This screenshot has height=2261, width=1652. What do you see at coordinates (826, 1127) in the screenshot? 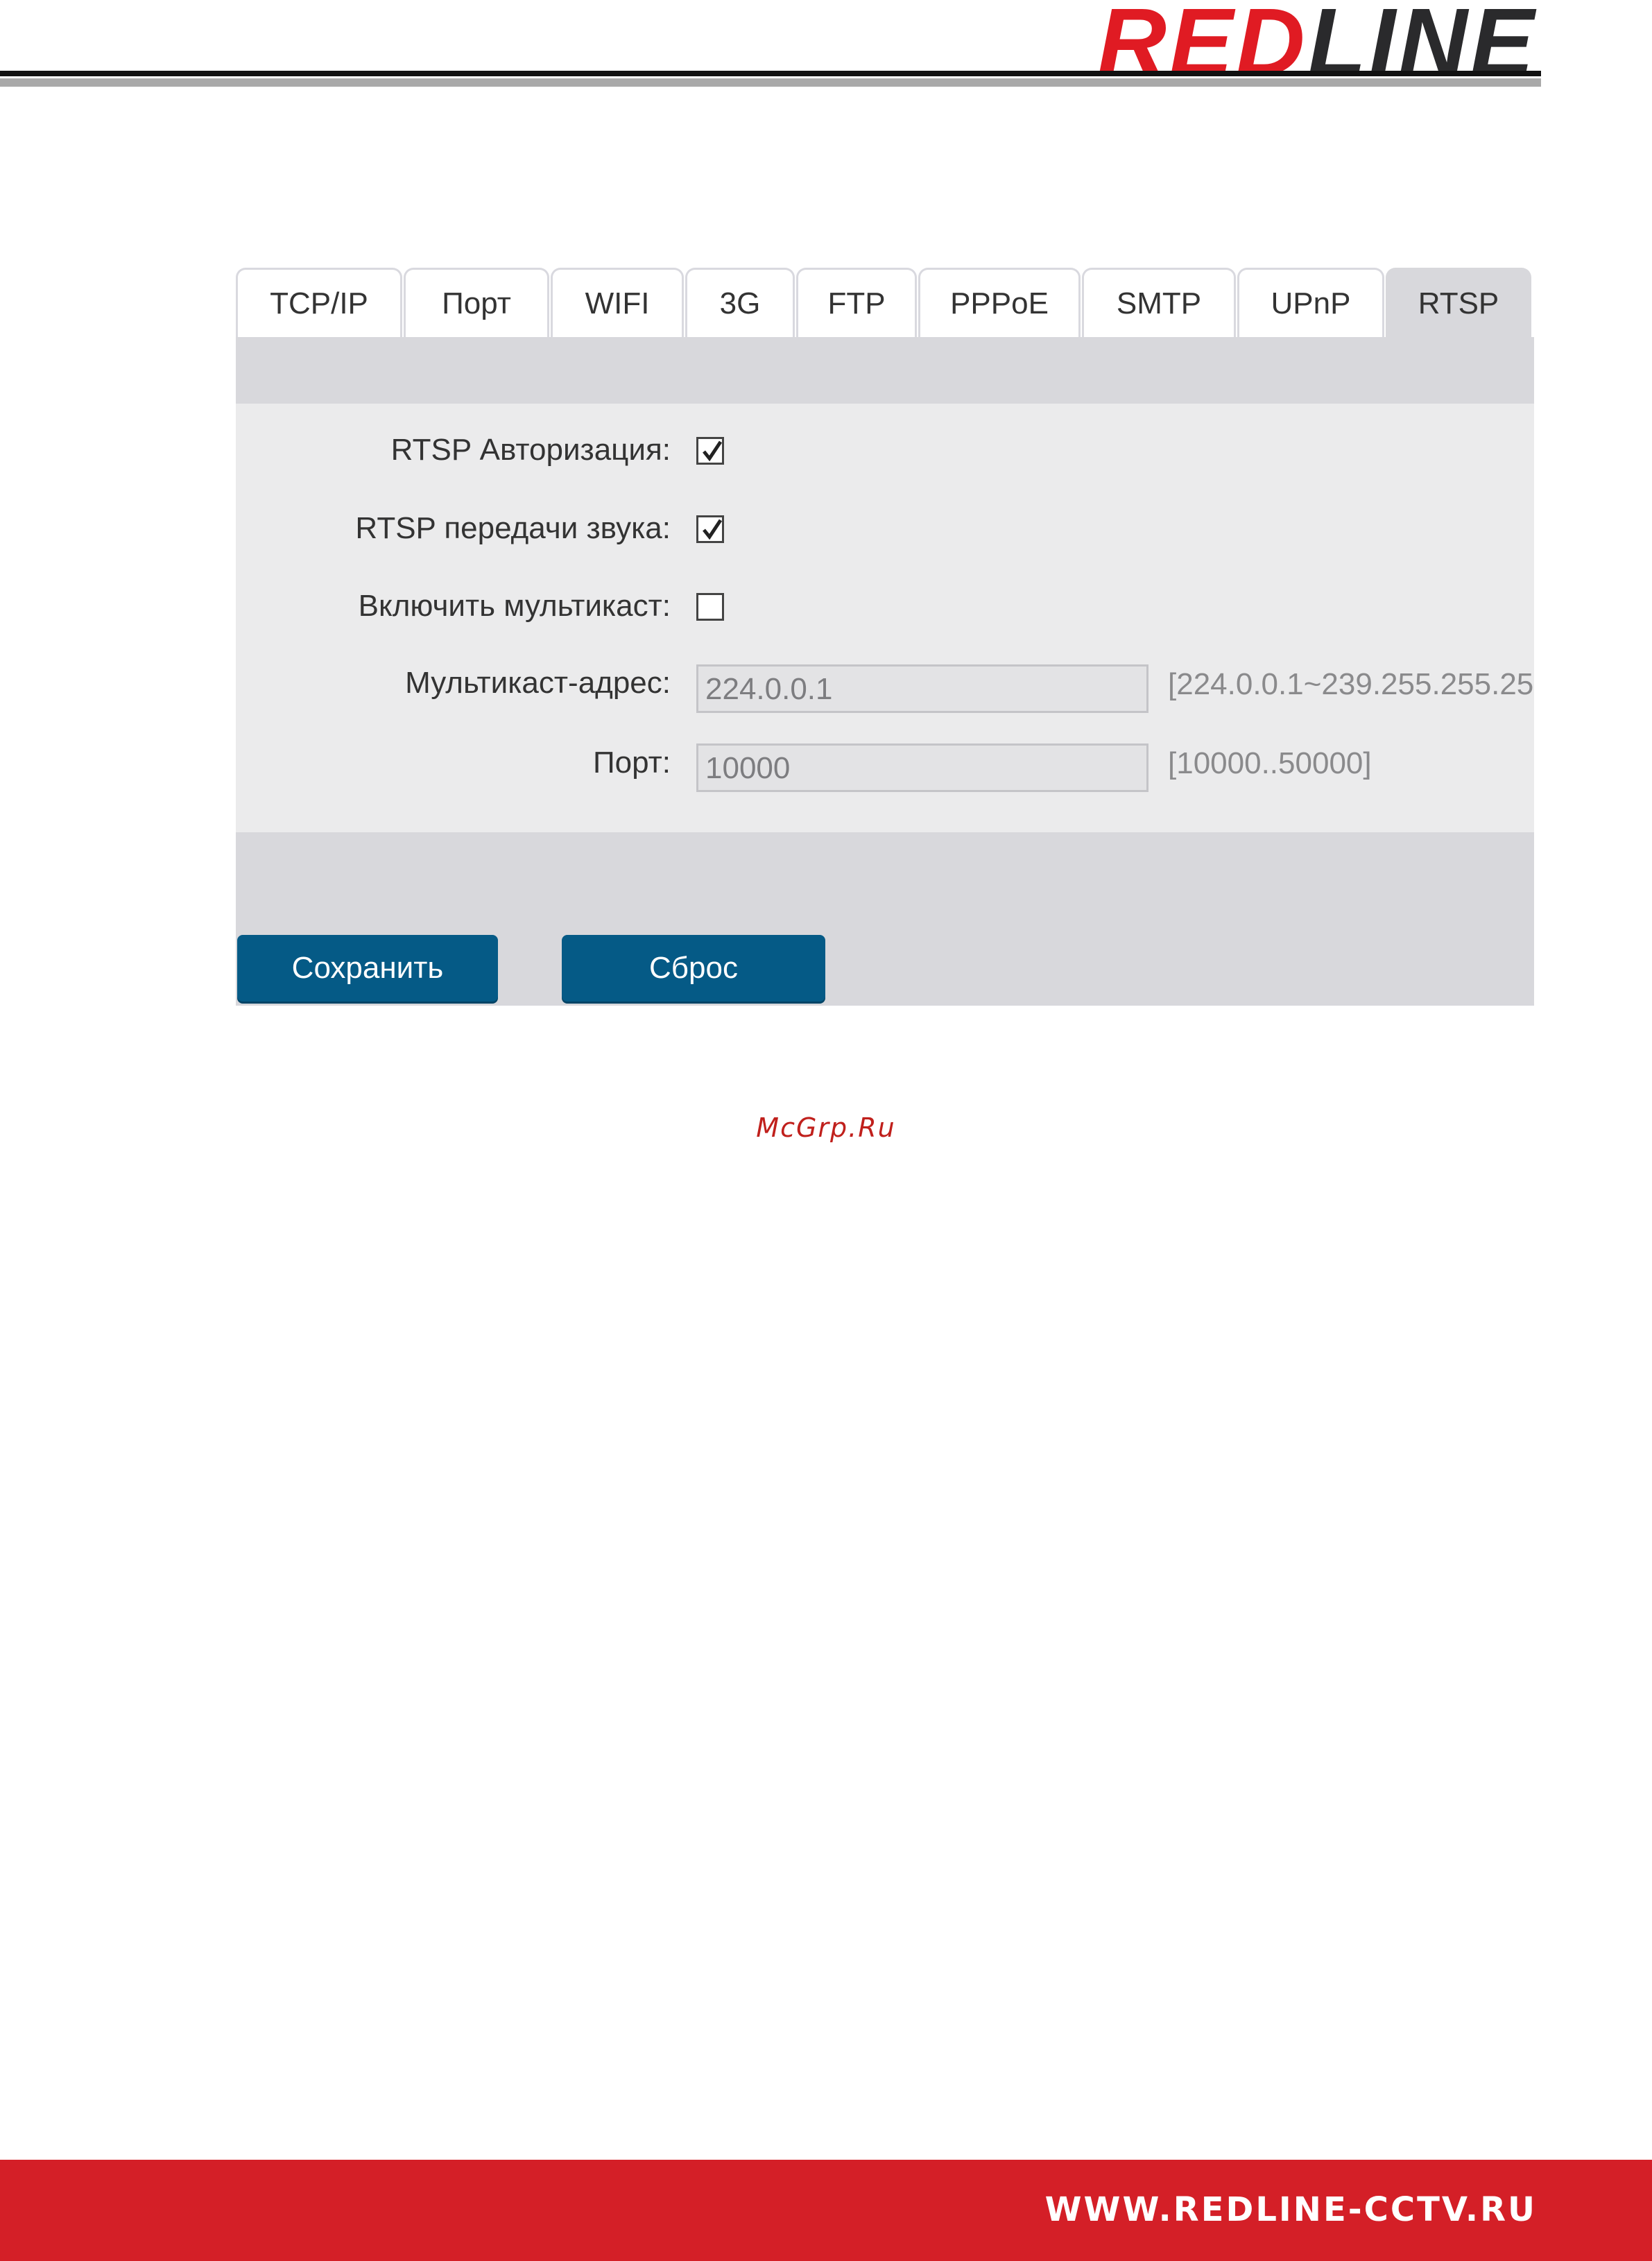
I see `watermark-text: McGrp.Ru` at bounding box center [826, 1127].